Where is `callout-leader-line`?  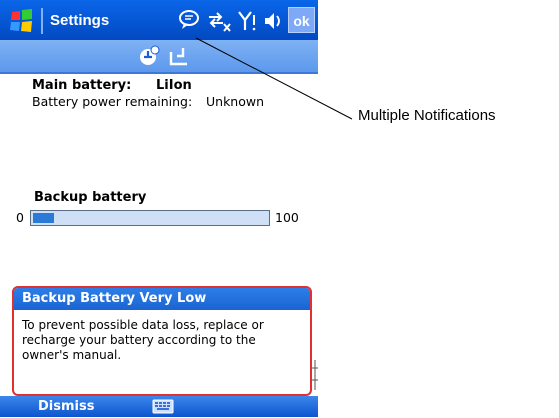 callout-leader-line is located at coordinates (274, 78).